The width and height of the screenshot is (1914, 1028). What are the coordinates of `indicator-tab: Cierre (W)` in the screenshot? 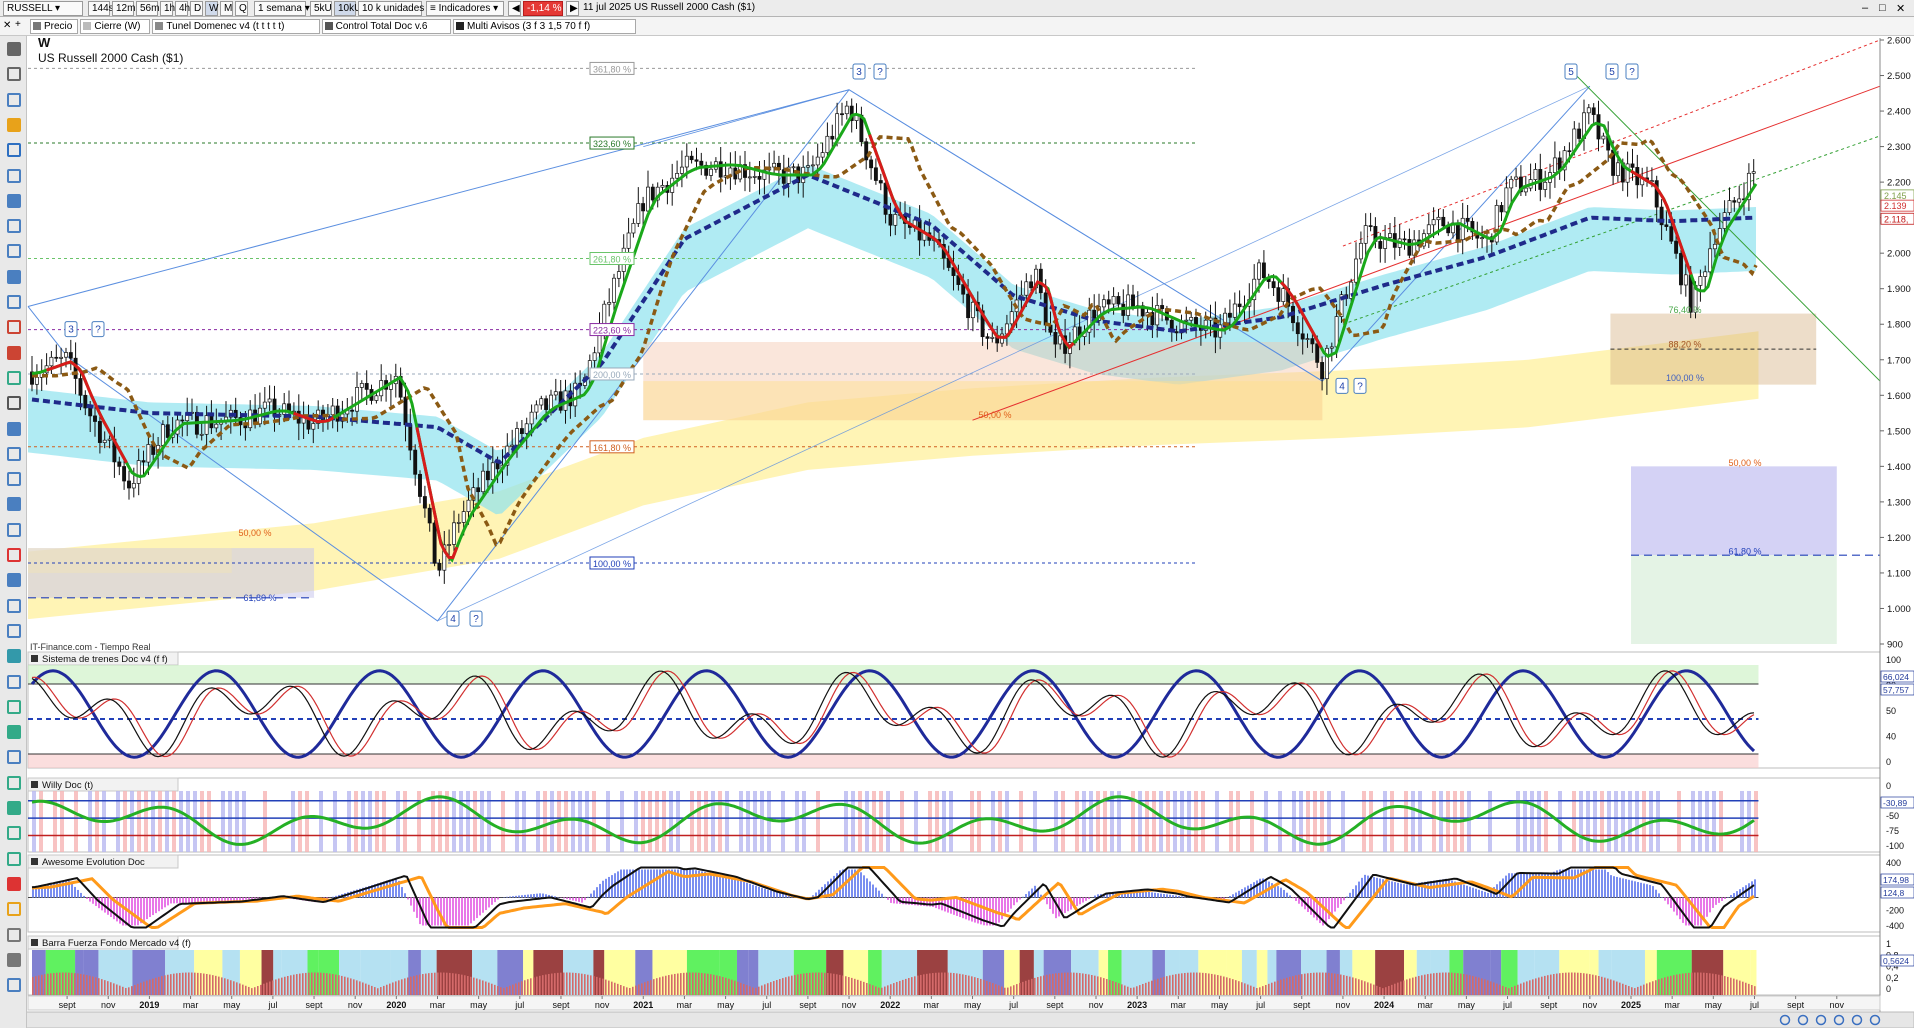 It's located at (115, 26).